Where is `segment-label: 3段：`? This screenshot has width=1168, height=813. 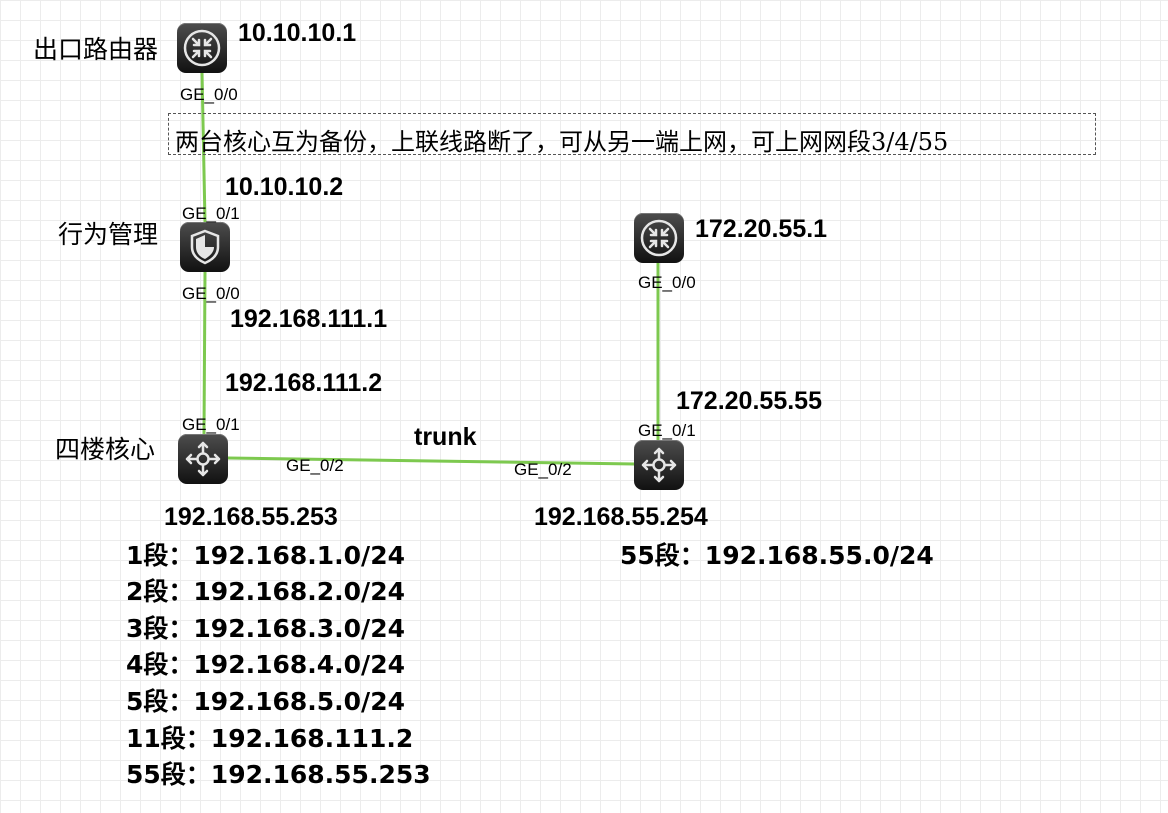 segment-label: 3段： is located at coordinates (160, 628).